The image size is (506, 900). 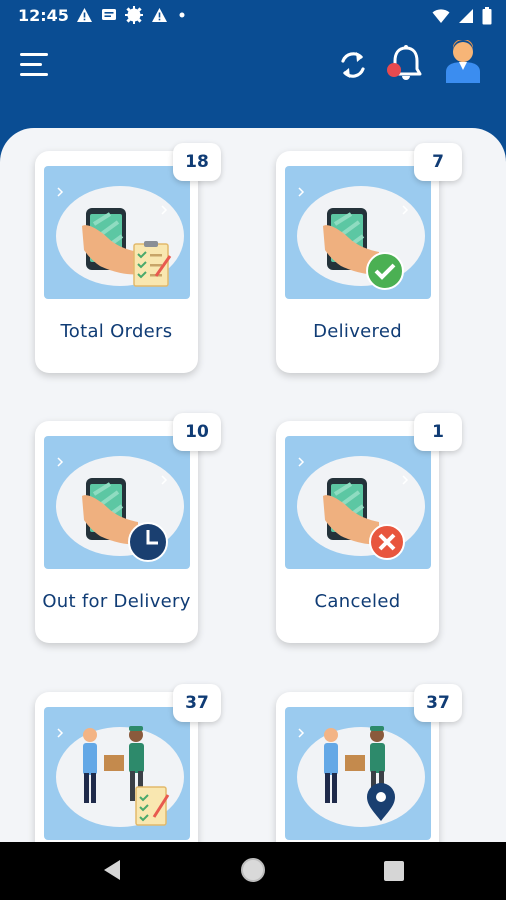 I want to click on phone-cancel-icon, so click(x=358, y=502).